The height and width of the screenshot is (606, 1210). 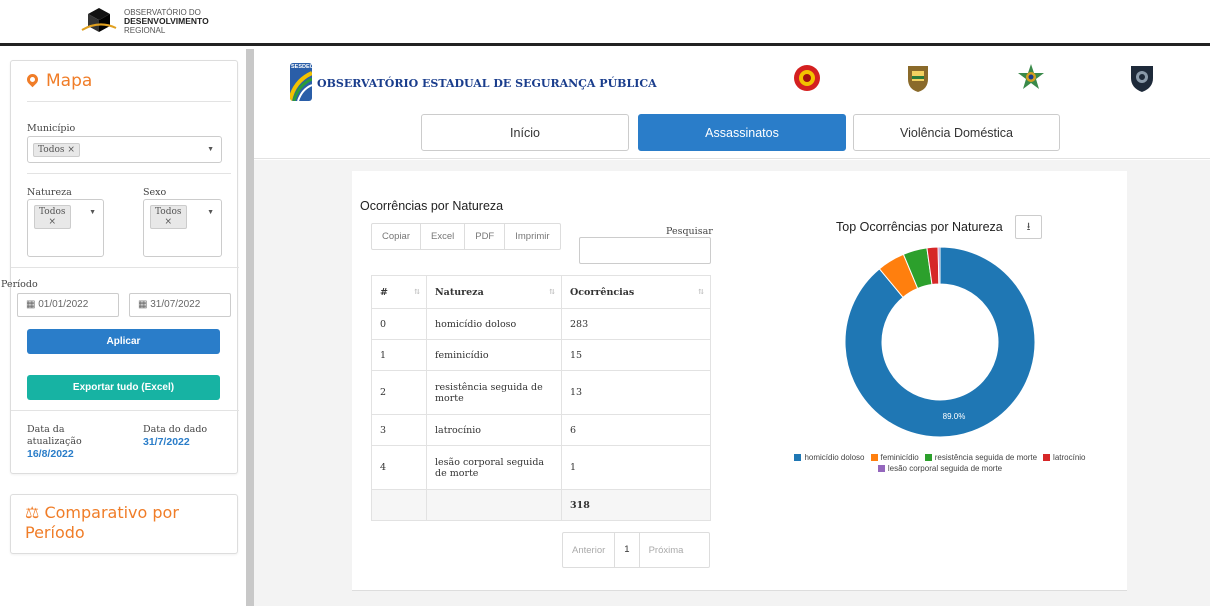 I want to click on data-atualizacao-label: Data da, so click(x=46, y=429).